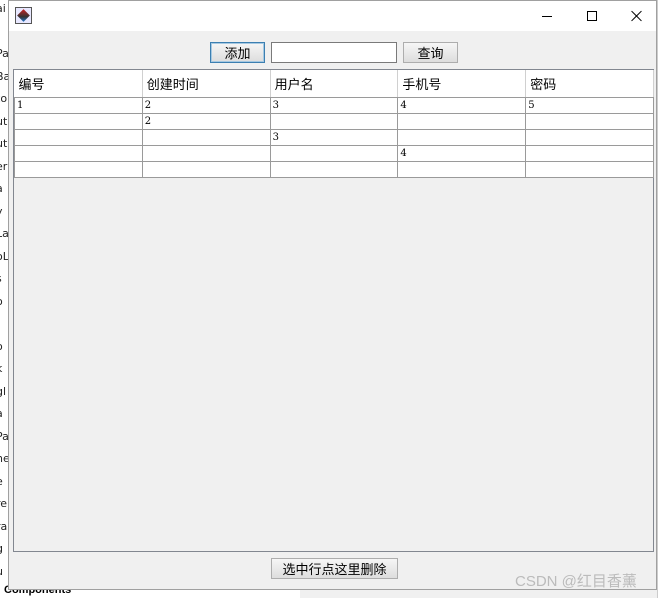  What do you see at coordinates (1, 211) in the screenshot?
I see `background-text-fragment: y` at bounding box center [1, 211].